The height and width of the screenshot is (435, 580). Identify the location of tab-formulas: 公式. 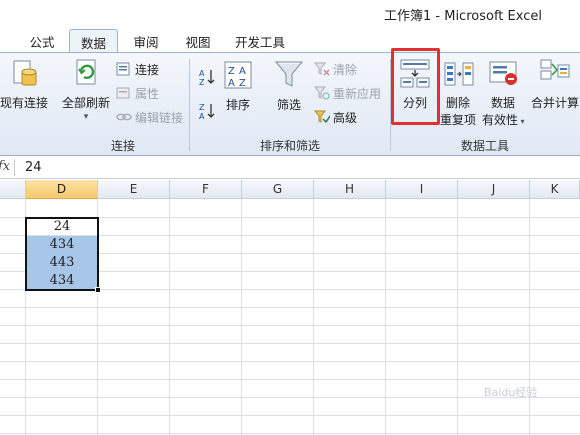
(42, 41).